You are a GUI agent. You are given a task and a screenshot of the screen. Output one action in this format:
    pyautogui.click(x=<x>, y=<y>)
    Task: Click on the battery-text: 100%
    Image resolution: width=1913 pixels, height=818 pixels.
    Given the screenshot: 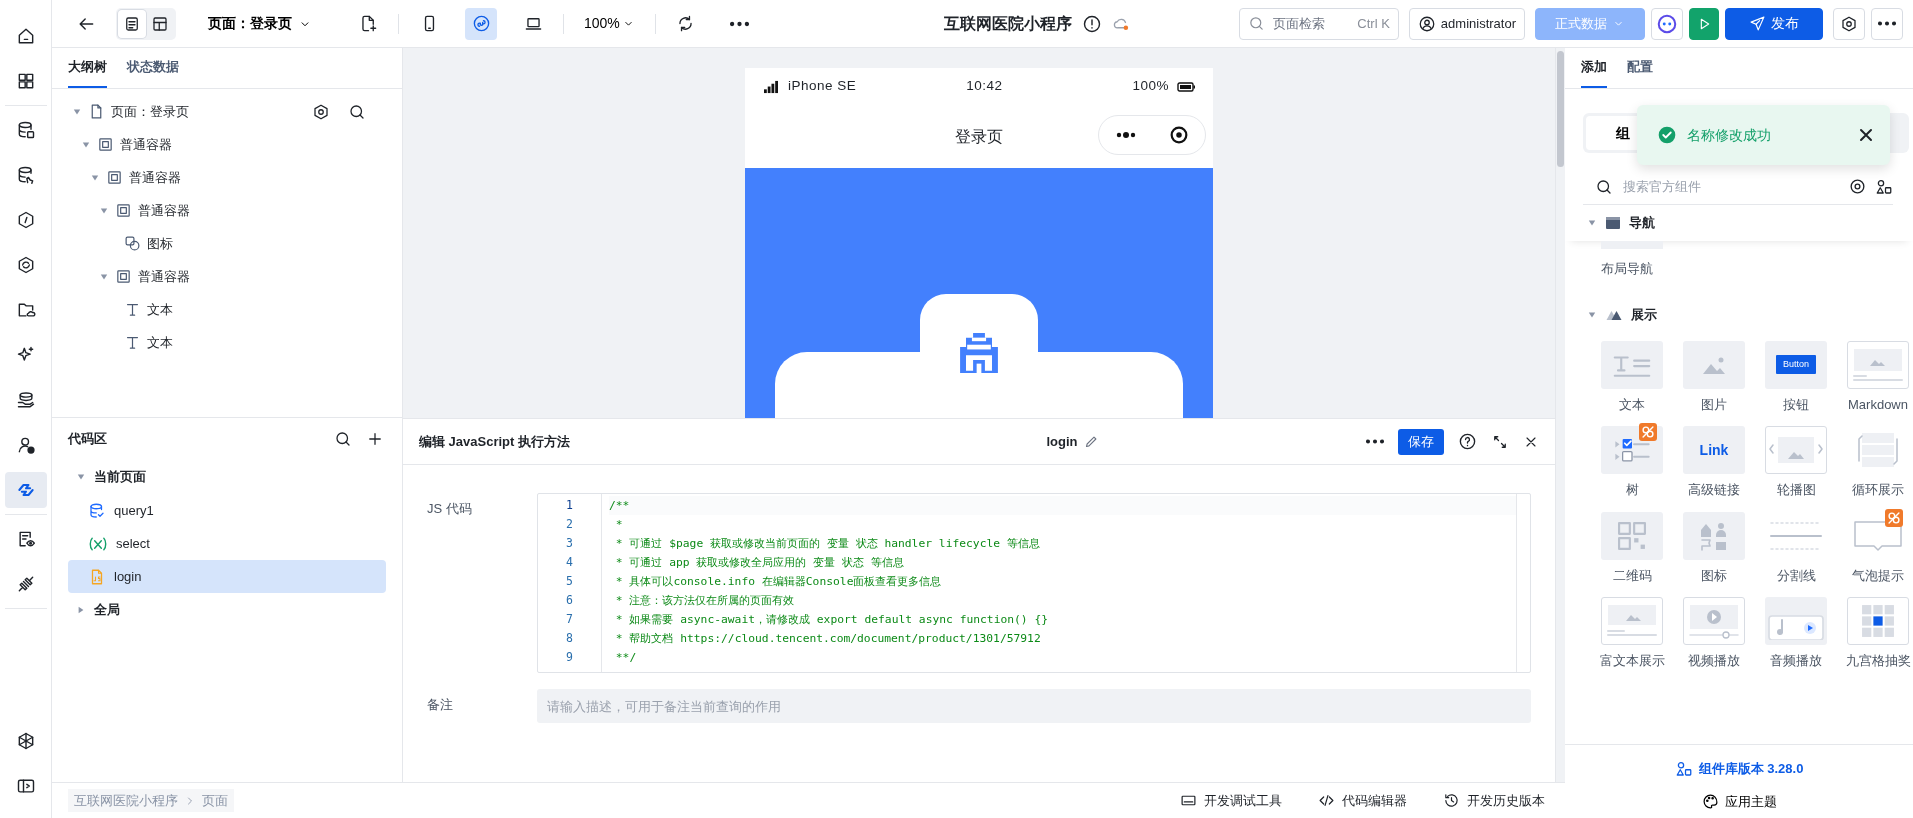 What is the action you would take?
    pyautogui.click(x=1150, y=86)
    